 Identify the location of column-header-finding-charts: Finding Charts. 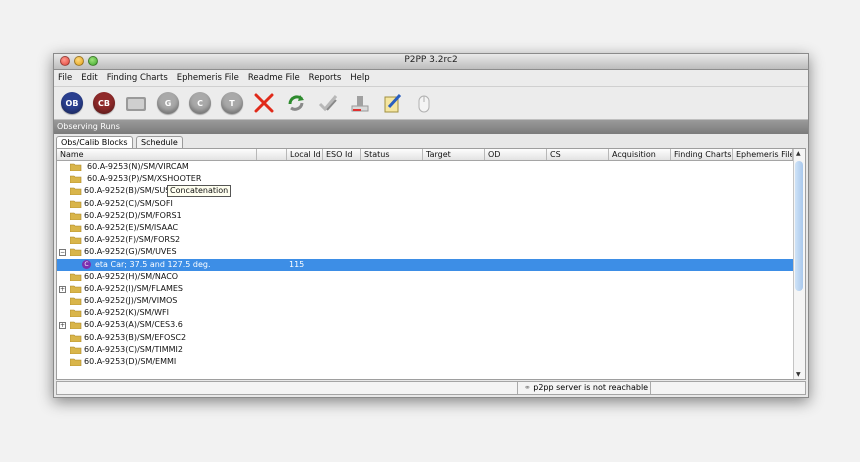
(702, 154).